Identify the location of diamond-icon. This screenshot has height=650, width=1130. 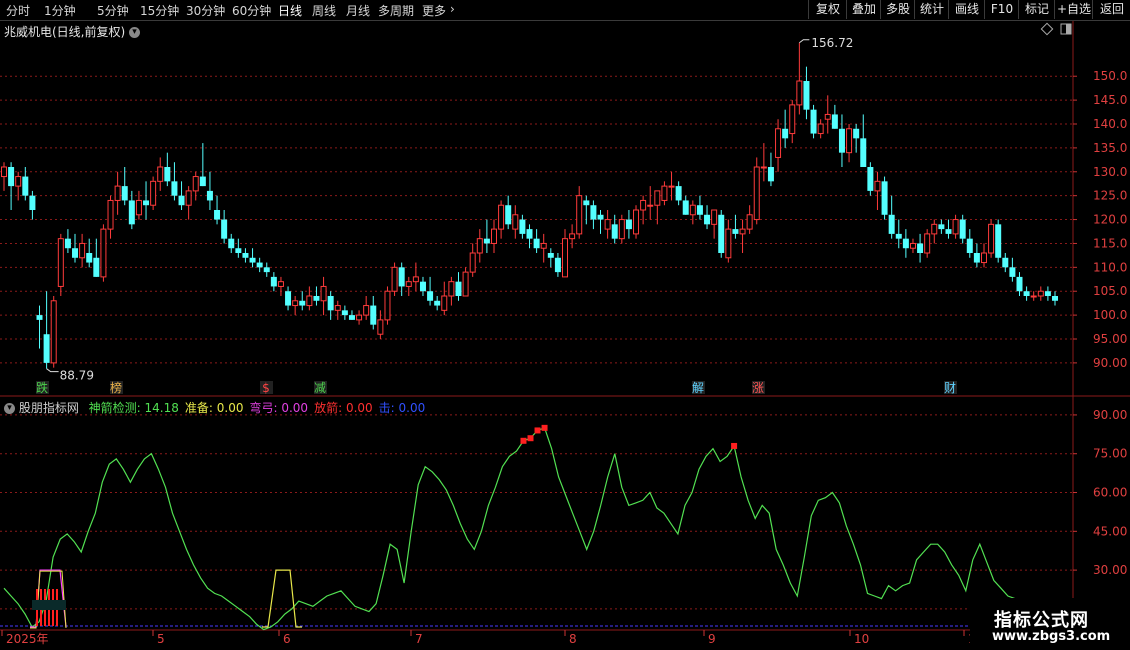
(1047, 29).